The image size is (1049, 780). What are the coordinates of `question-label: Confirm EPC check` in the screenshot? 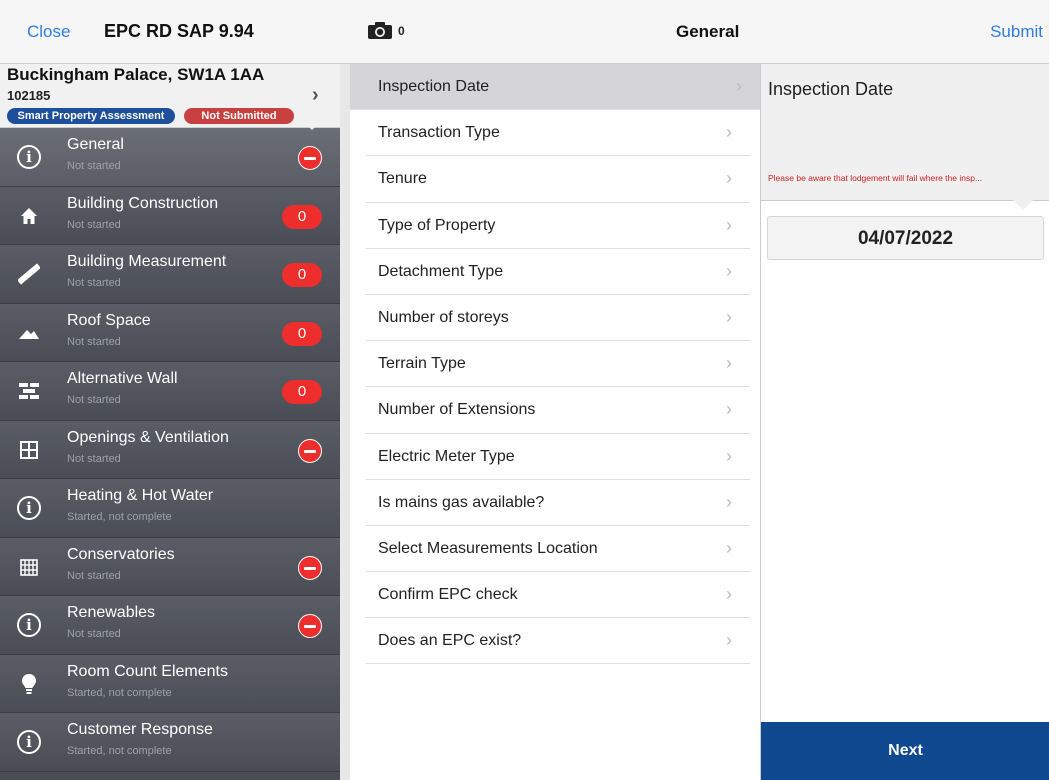 It's located at (448, 595).